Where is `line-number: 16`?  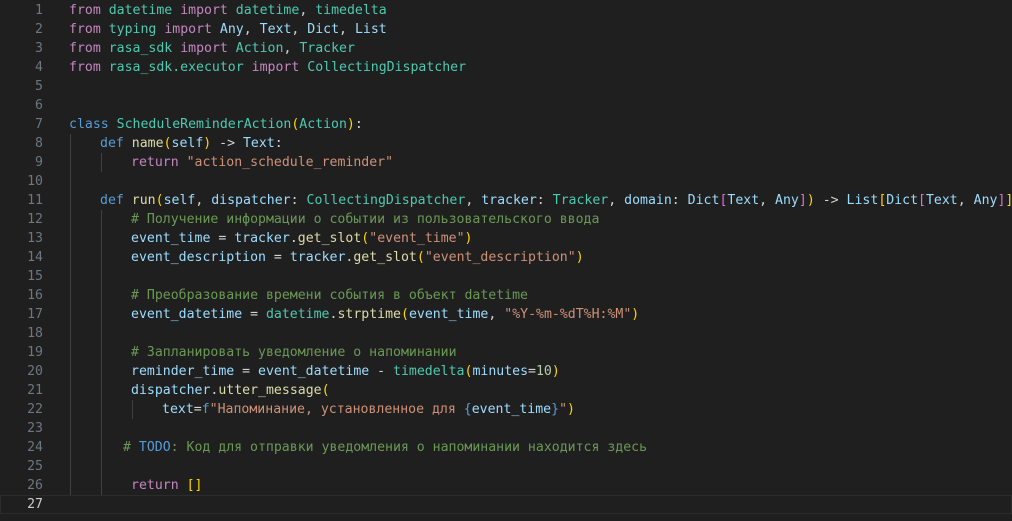
line-number: 16 is located at coordinates (35, 295).